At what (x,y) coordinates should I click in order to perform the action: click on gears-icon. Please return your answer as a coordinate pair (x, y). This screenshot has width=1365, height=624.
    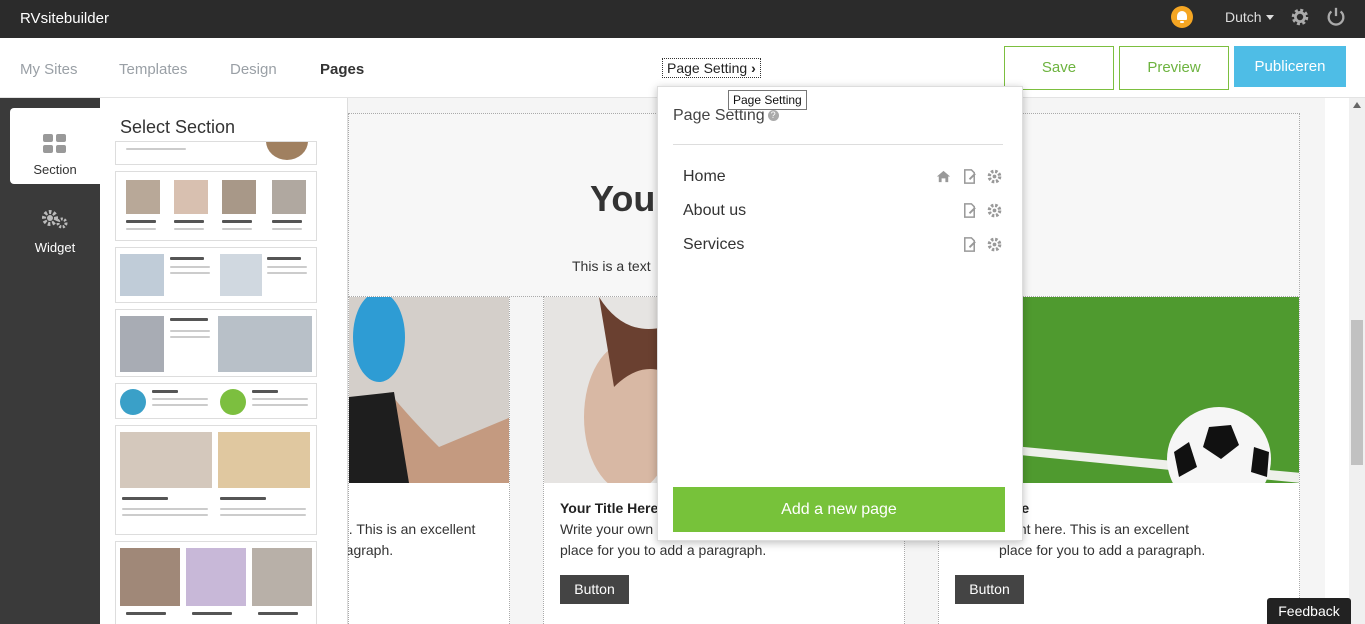
    Looking at the image, I should click on (55, 219).